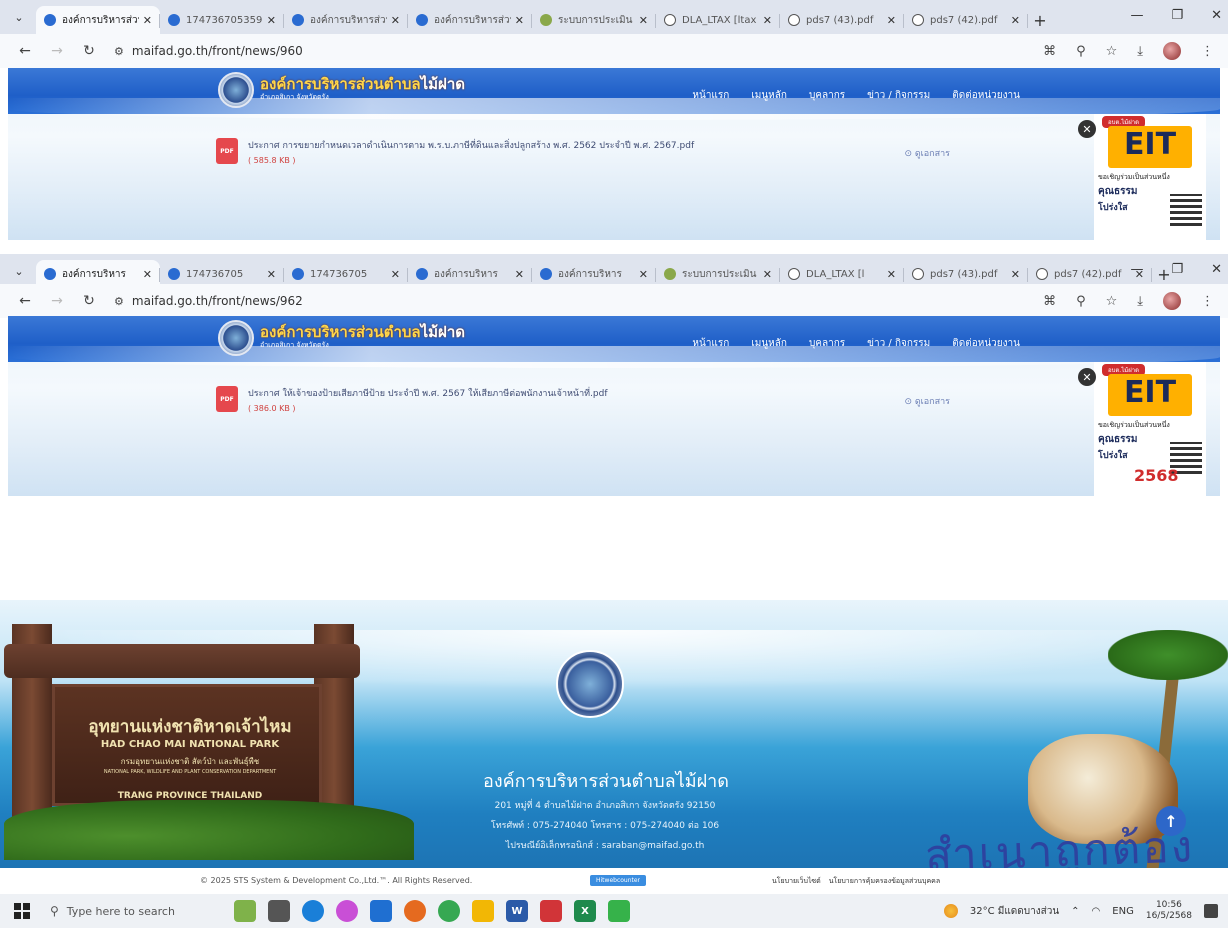  I want to click on browser-tab: ระบบการประเมิน ✕, so click(594, 20).